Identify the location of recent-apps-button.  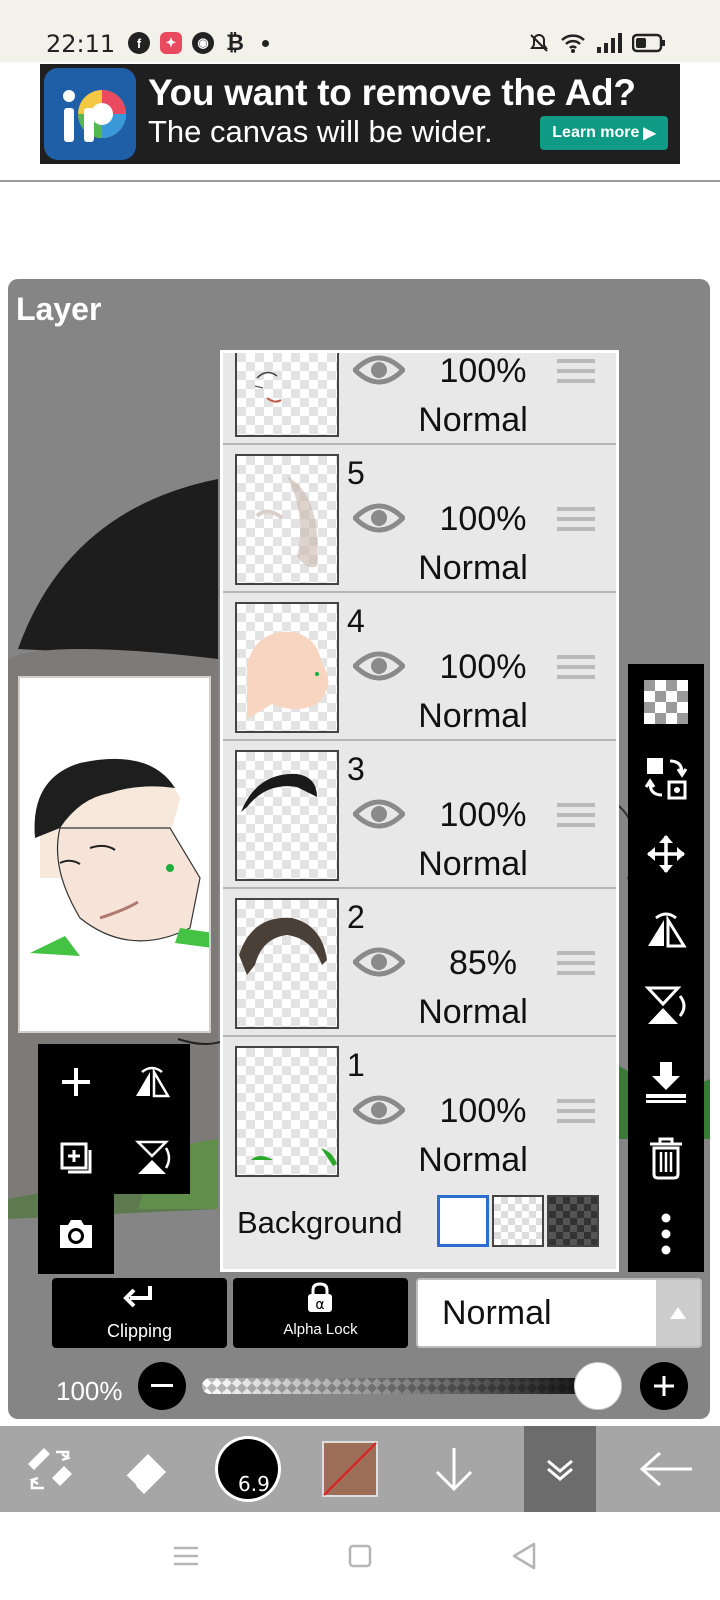
(186, 1556).